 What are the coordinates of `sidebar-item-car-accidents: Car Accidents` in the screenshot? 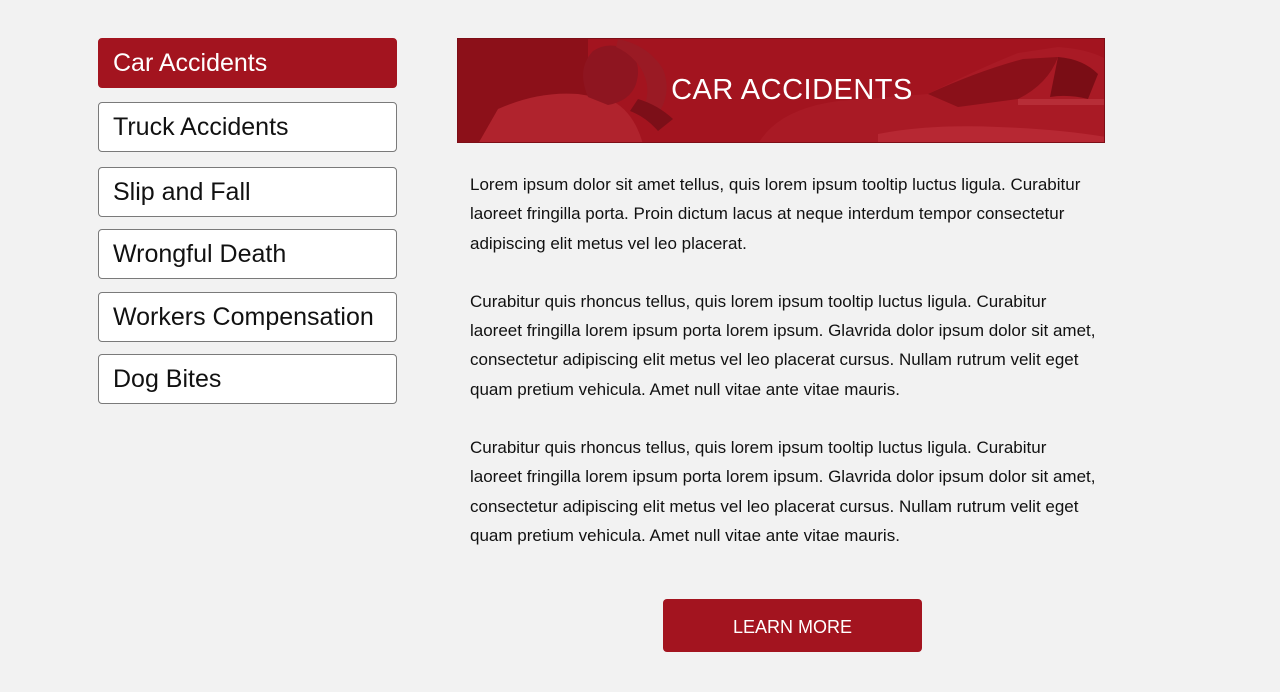 It's located at (247, 63).